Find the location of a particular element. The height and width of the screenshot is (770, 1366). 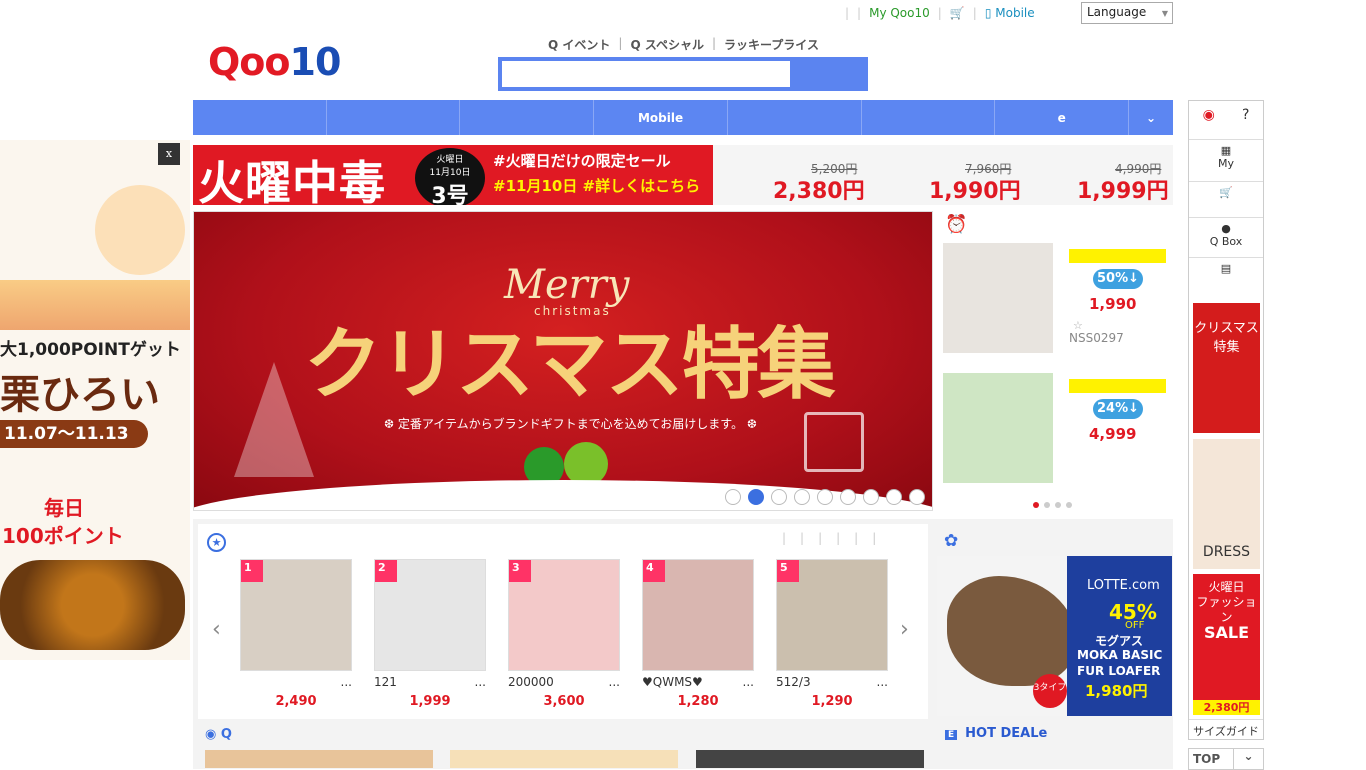

phone-icon: ▯ is located at coordinates (988, 13).